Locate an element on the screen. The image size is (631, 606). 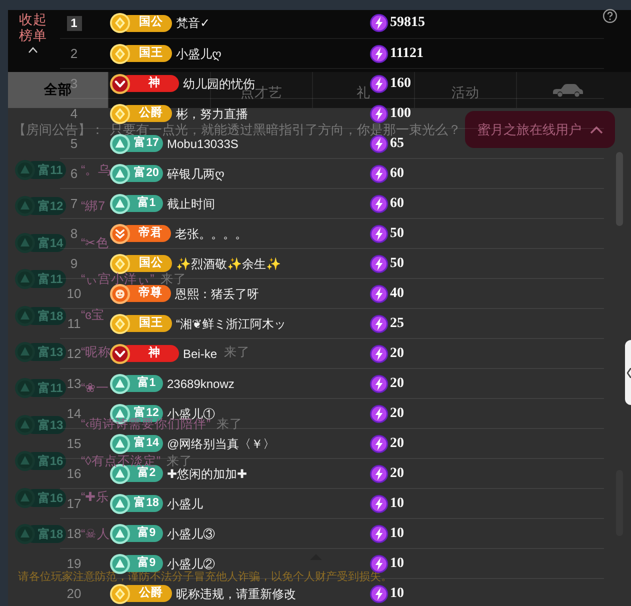
username: 老张。。。。 is located at coordinates (211, 234).